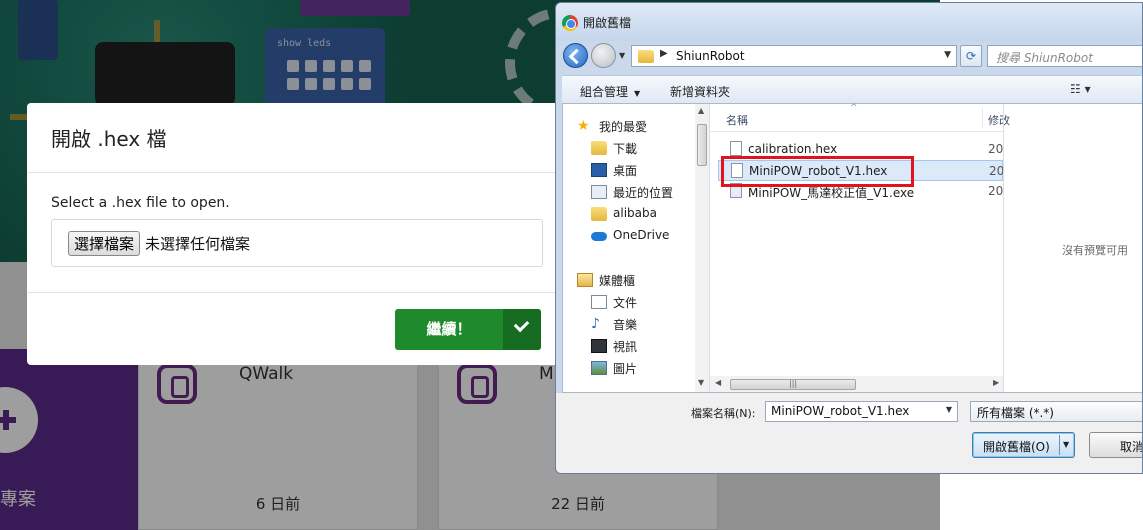  I want to click on nav-onedrive: OneDrive, so click(643, 236).